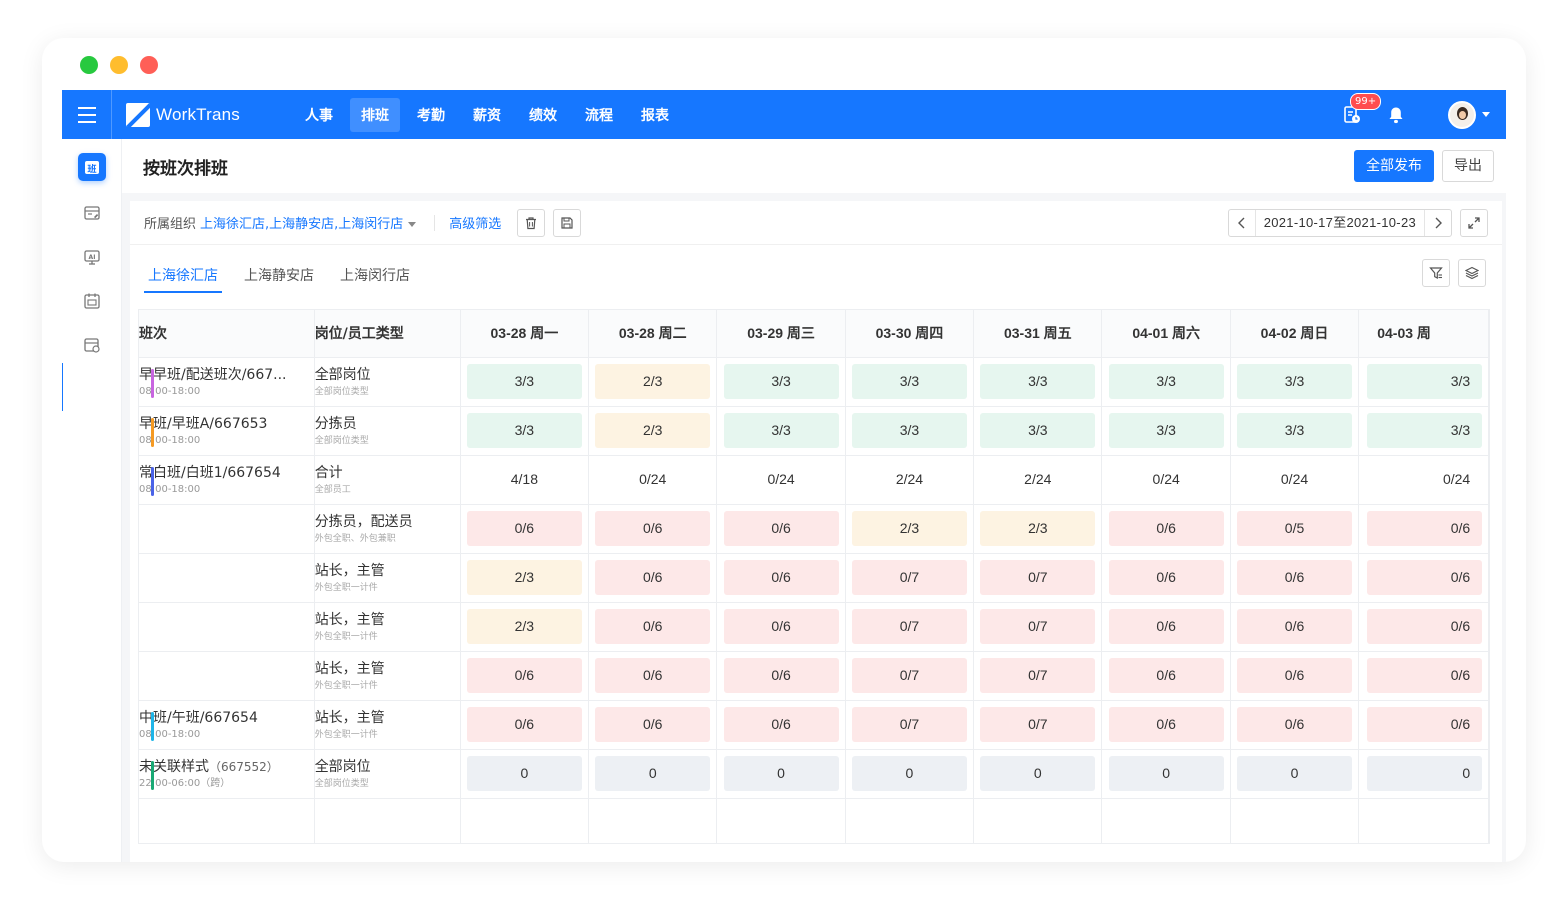 The height and width of the screenshot is (908, 1568). What do you see at coordinates (655, 115) in the screenshot?
I see `nav-item: 报表` at bounding box center [655, 115].